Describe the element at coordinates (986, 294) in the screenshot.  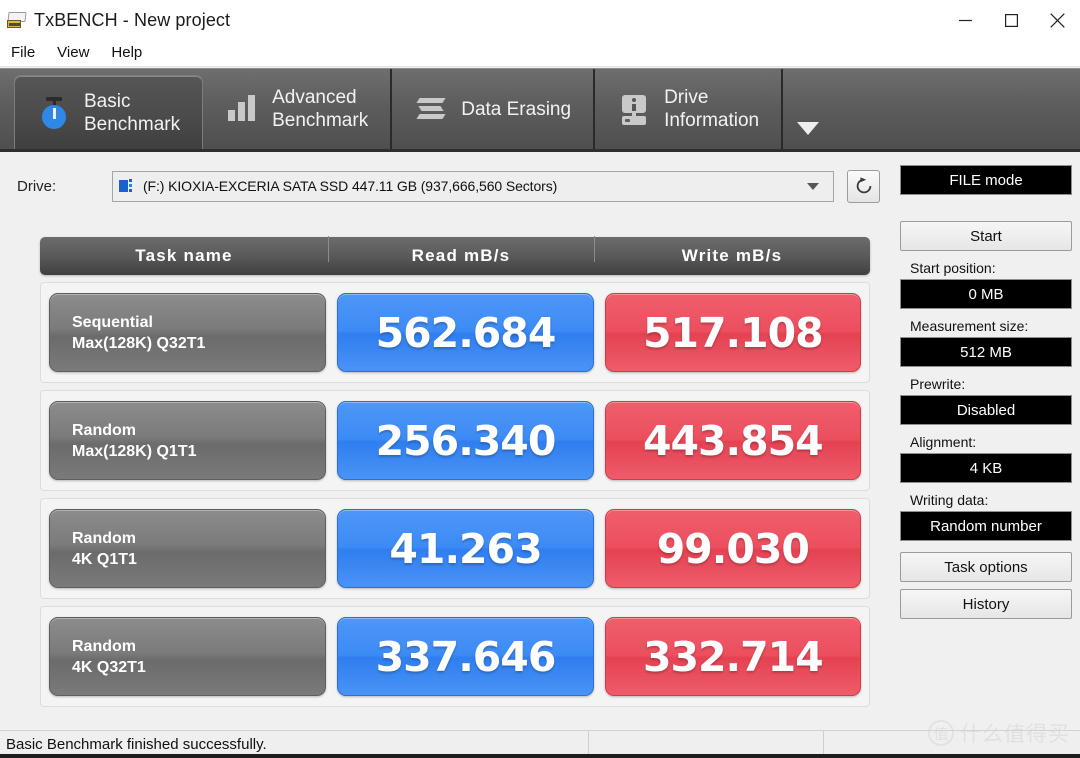
I see `start-position-value: 0 MB` at that location.